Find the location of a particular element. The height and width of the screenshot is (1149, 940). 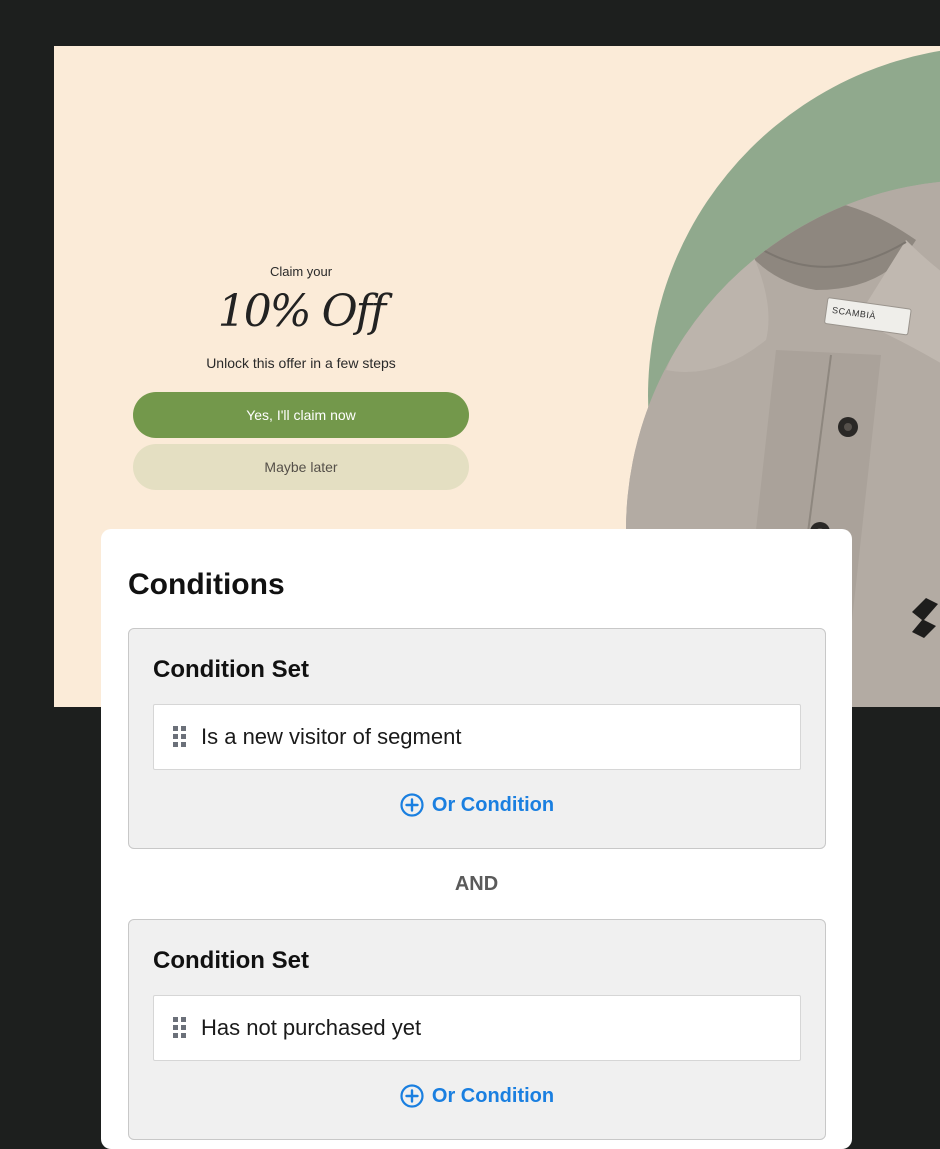

promo-eyebrow: Claim your is located at coordinates (301, 271).